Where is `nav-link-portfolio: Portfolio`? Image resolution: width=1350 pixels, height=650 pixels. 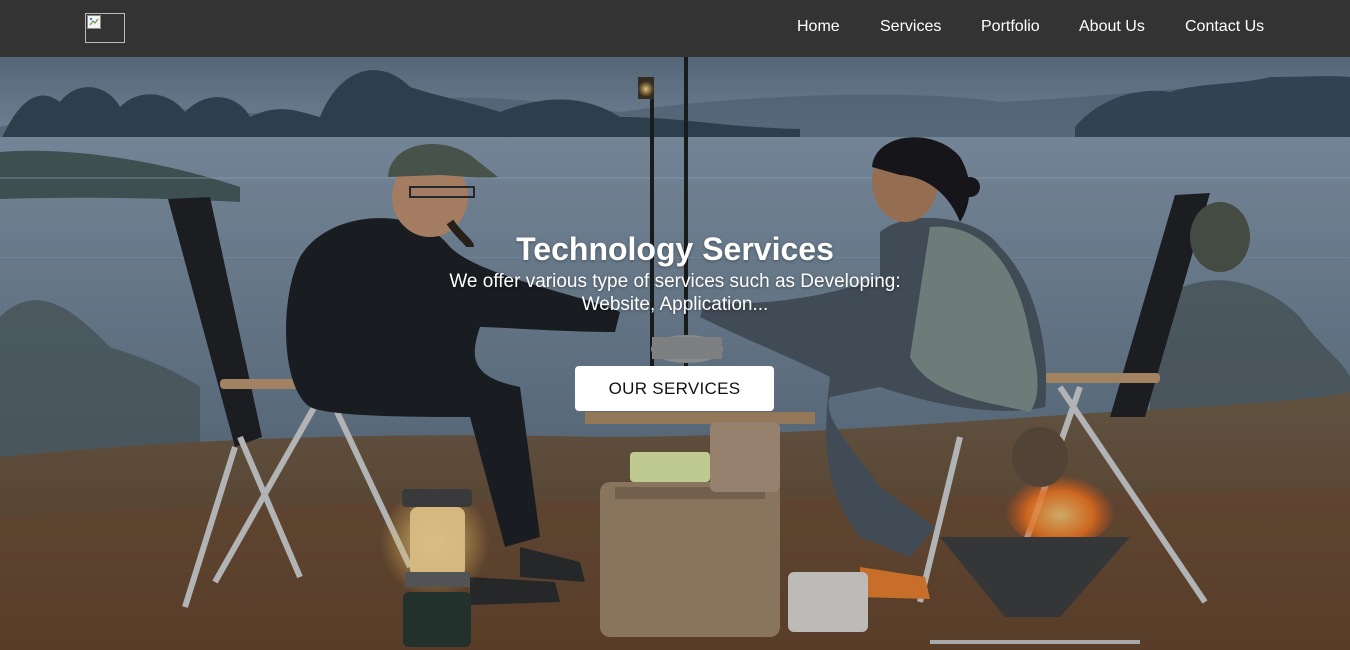 nav-link-portfolio: Portfolio is located at coordinates (1010, 27).